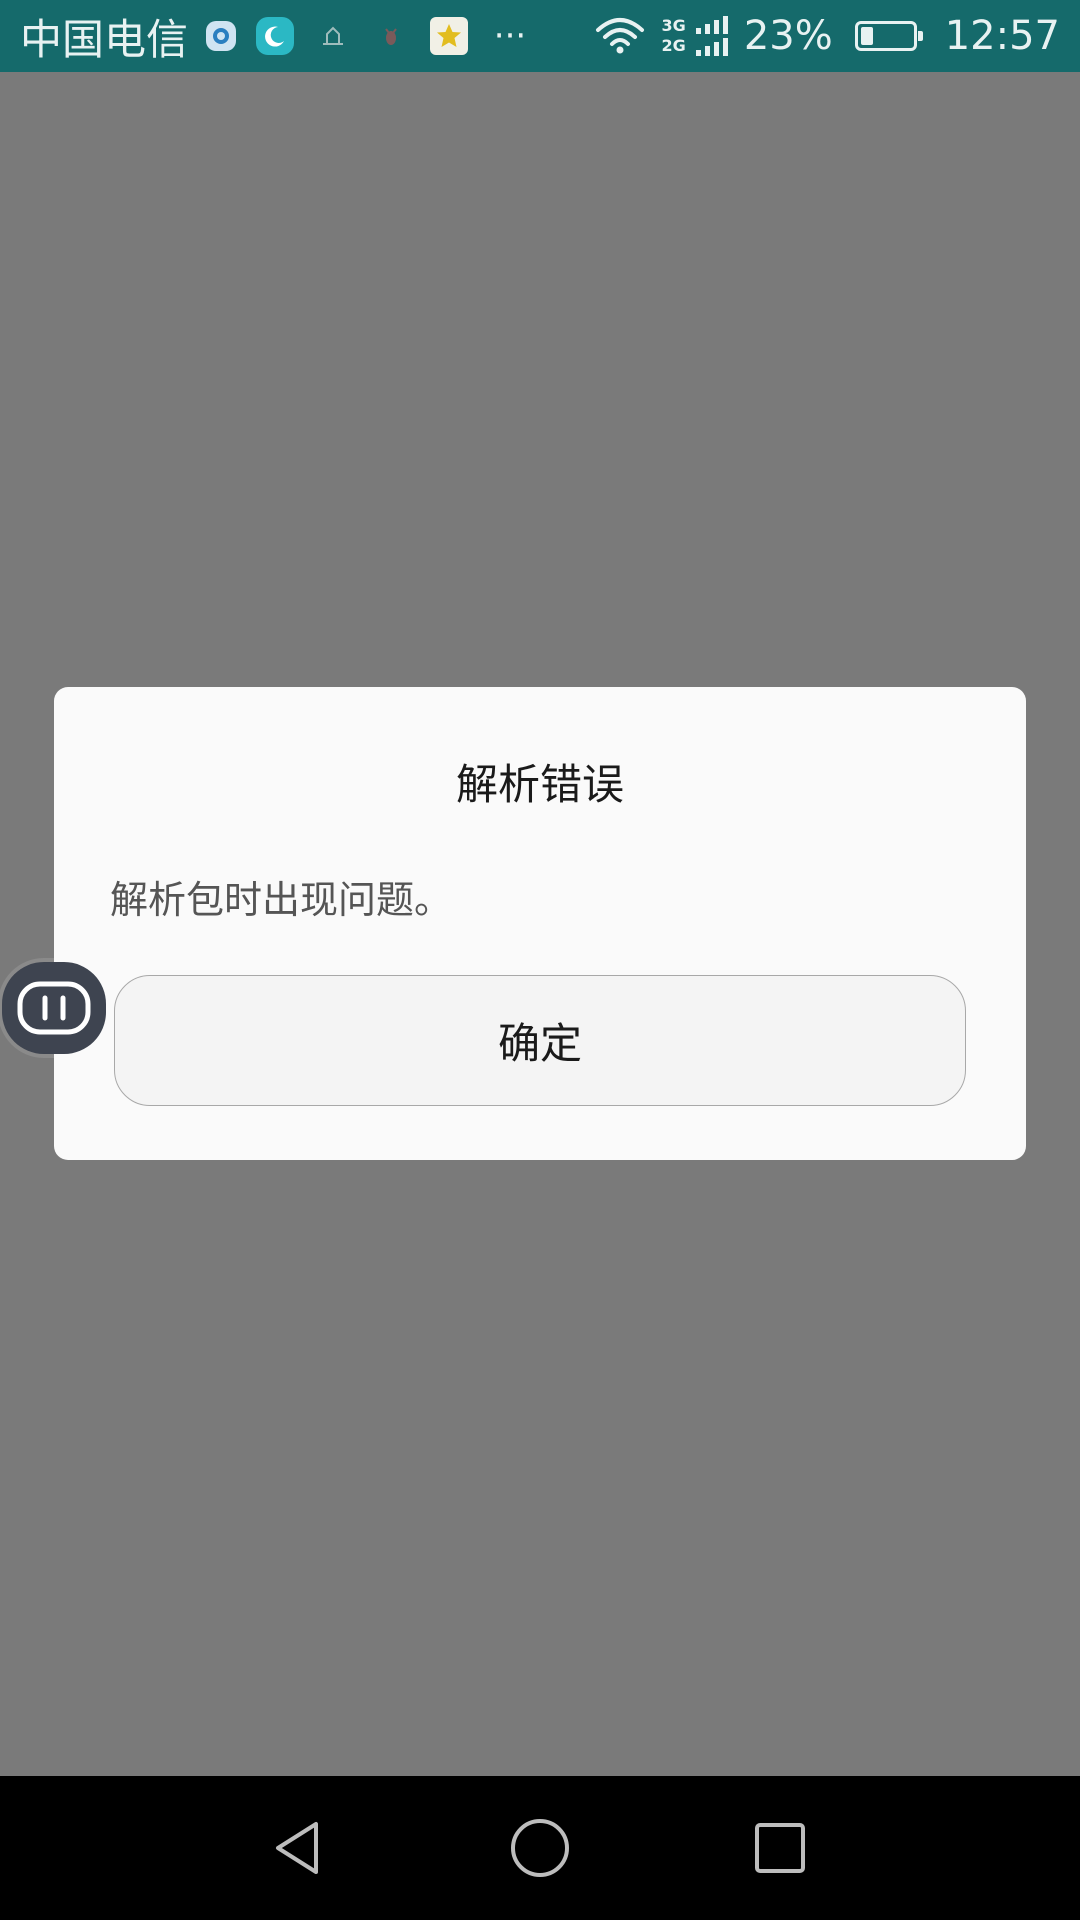  What do you see at coordinates (275, 36) in the screenshot?
I see `moon-app-icon` at bounding box center [275, 36].